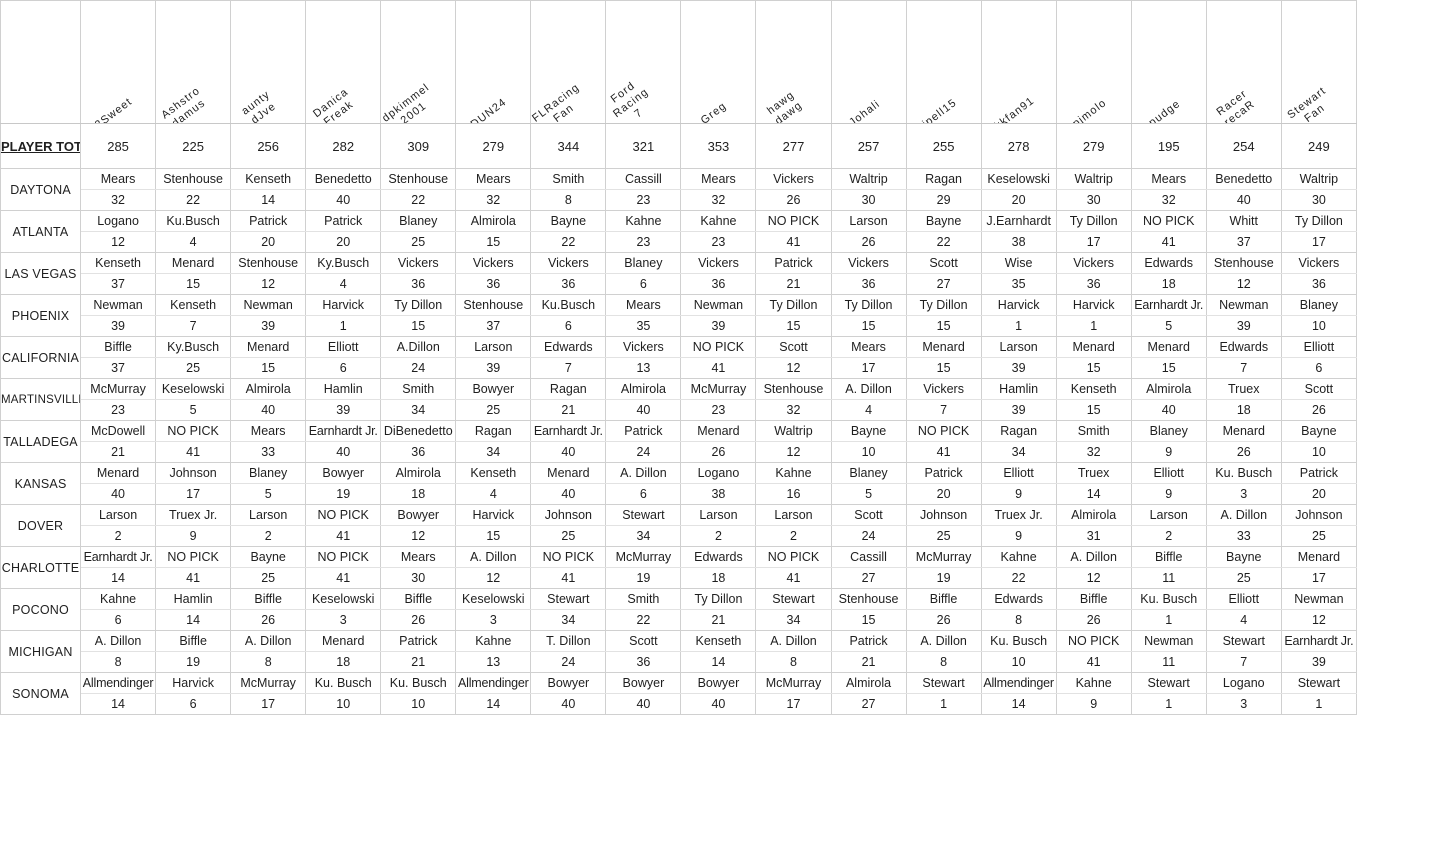  What do you see at coordinates (793, 62) in the screenshot?
I see `player-header-cell: hawg dawg` at bounding box center [793, 62].